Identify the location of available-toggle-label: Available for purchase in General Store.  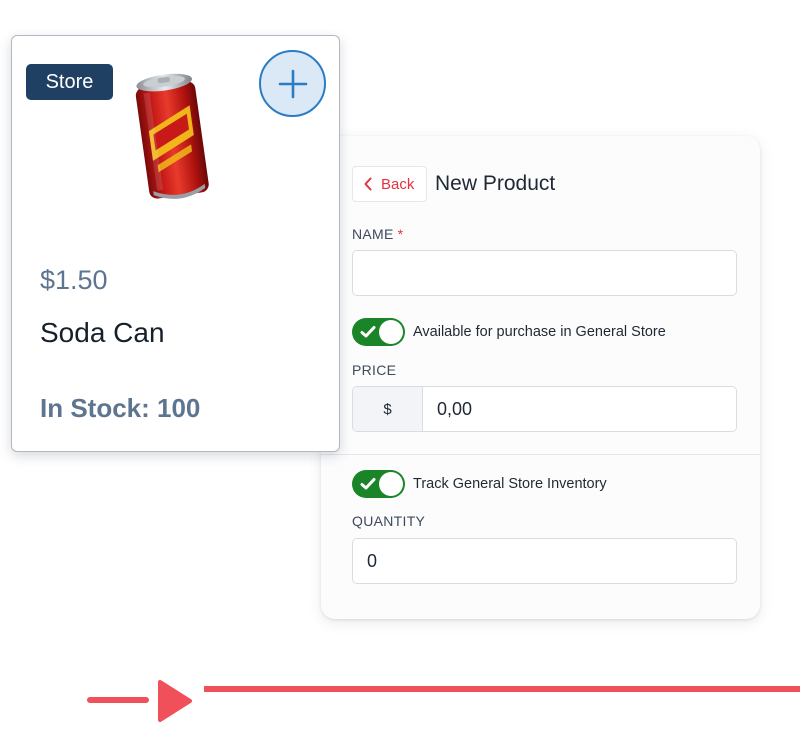
(539, 332).